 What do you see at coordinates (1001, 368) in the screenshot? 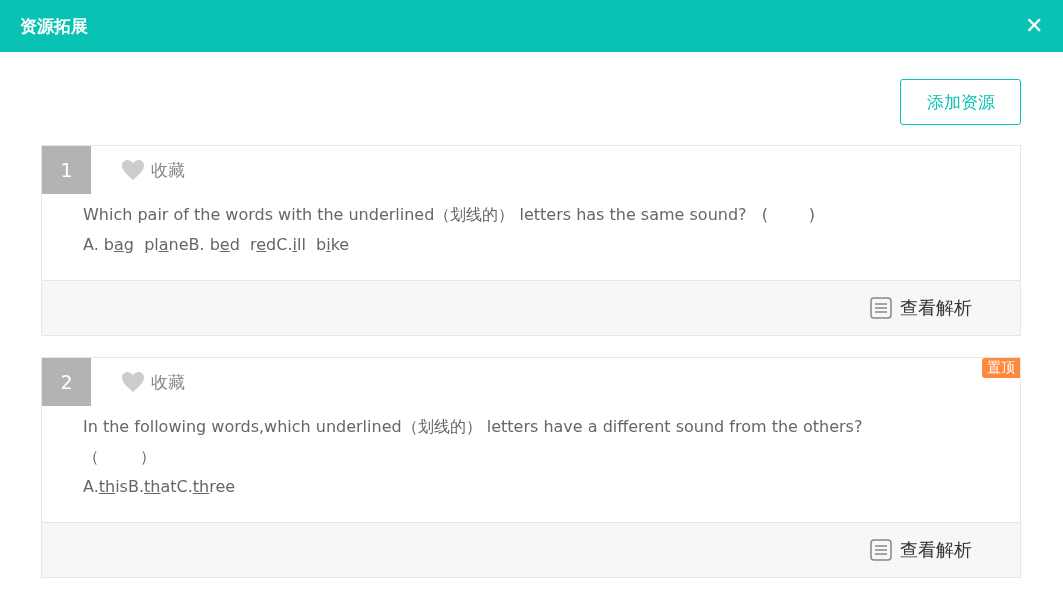
I see `pinned-badge: 置顶` at bounding box center [1001, 368].